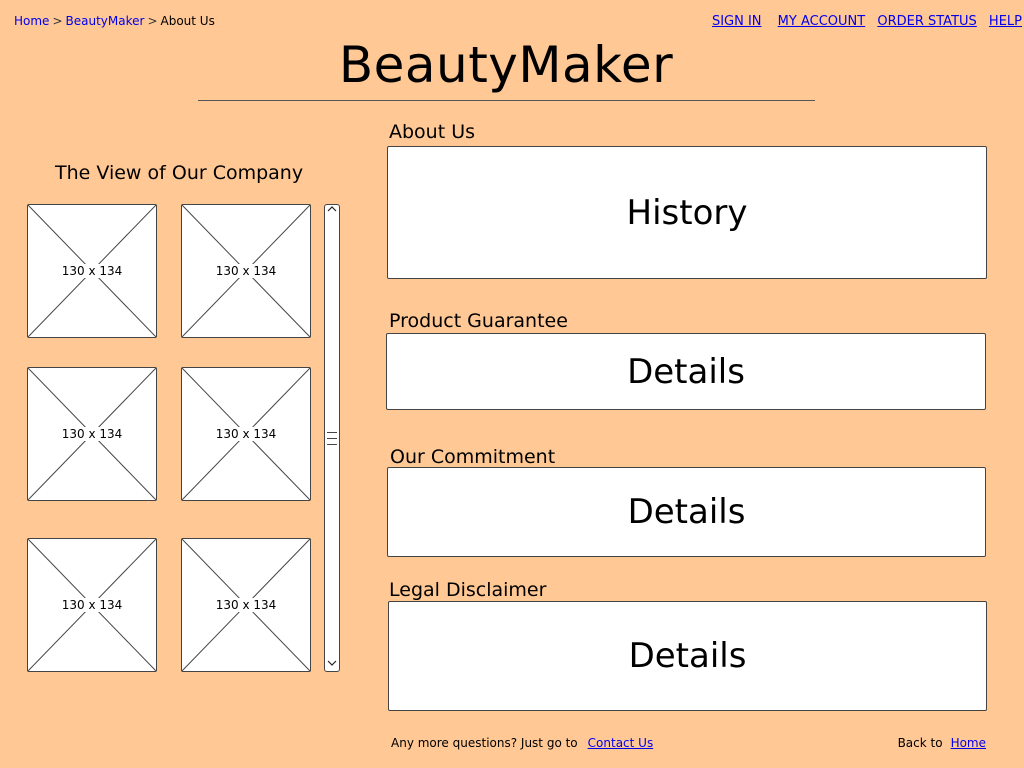  Describe the element at coordinates (968, 743) in the screenshot. I see `footer-home-link: Home` at that location.